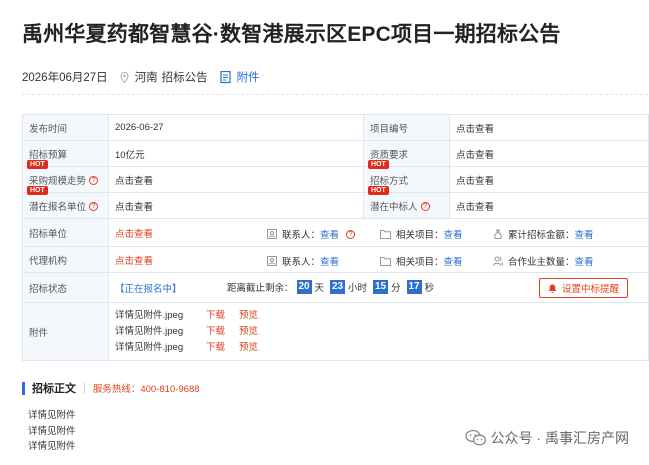  I want to click on project-no-link: 点击查看, so click(549, 127).